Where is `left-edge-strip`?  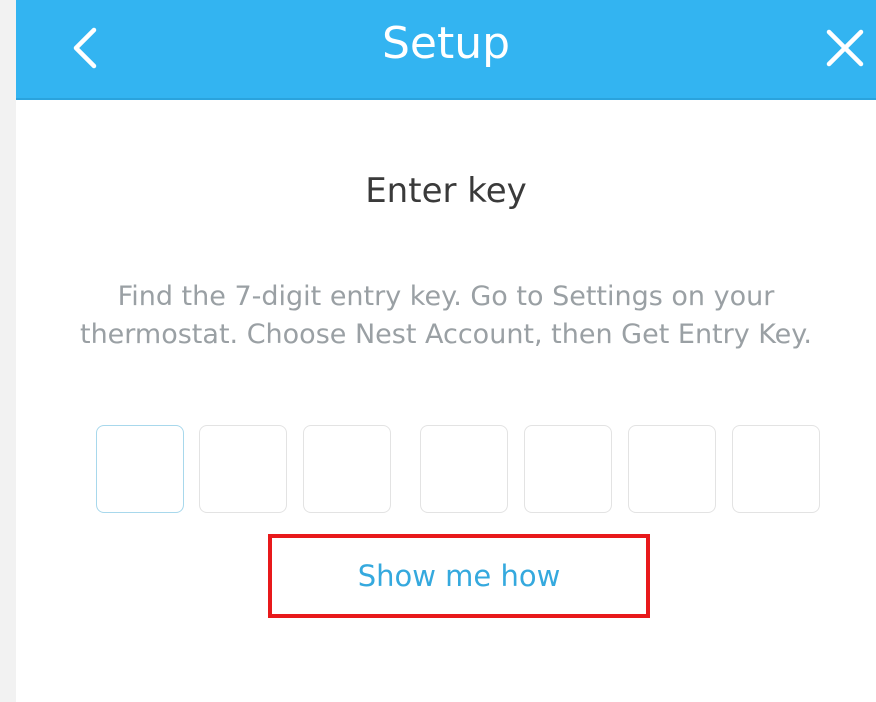
left-edge-strip is located at coordinates (8, 351).